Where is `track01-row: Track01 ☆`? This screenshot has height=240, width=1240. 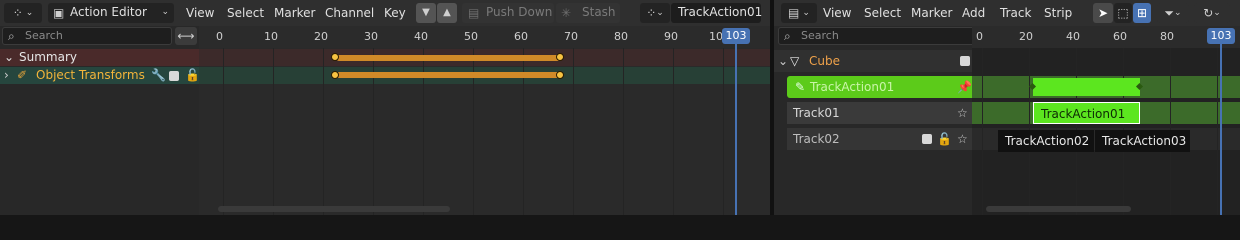
track01-row: Track01 ☆ is located at coordinates (879, 113).